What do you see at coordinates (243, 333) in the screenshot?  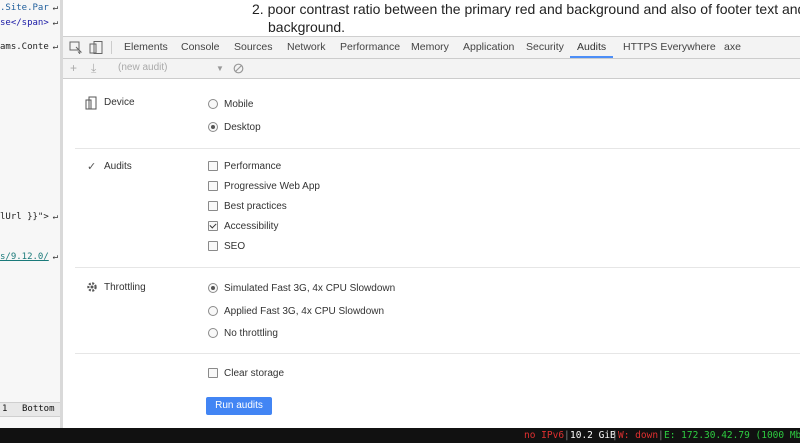 I see `throttling-option-none: No throttling` at bounding box center [243, 333].